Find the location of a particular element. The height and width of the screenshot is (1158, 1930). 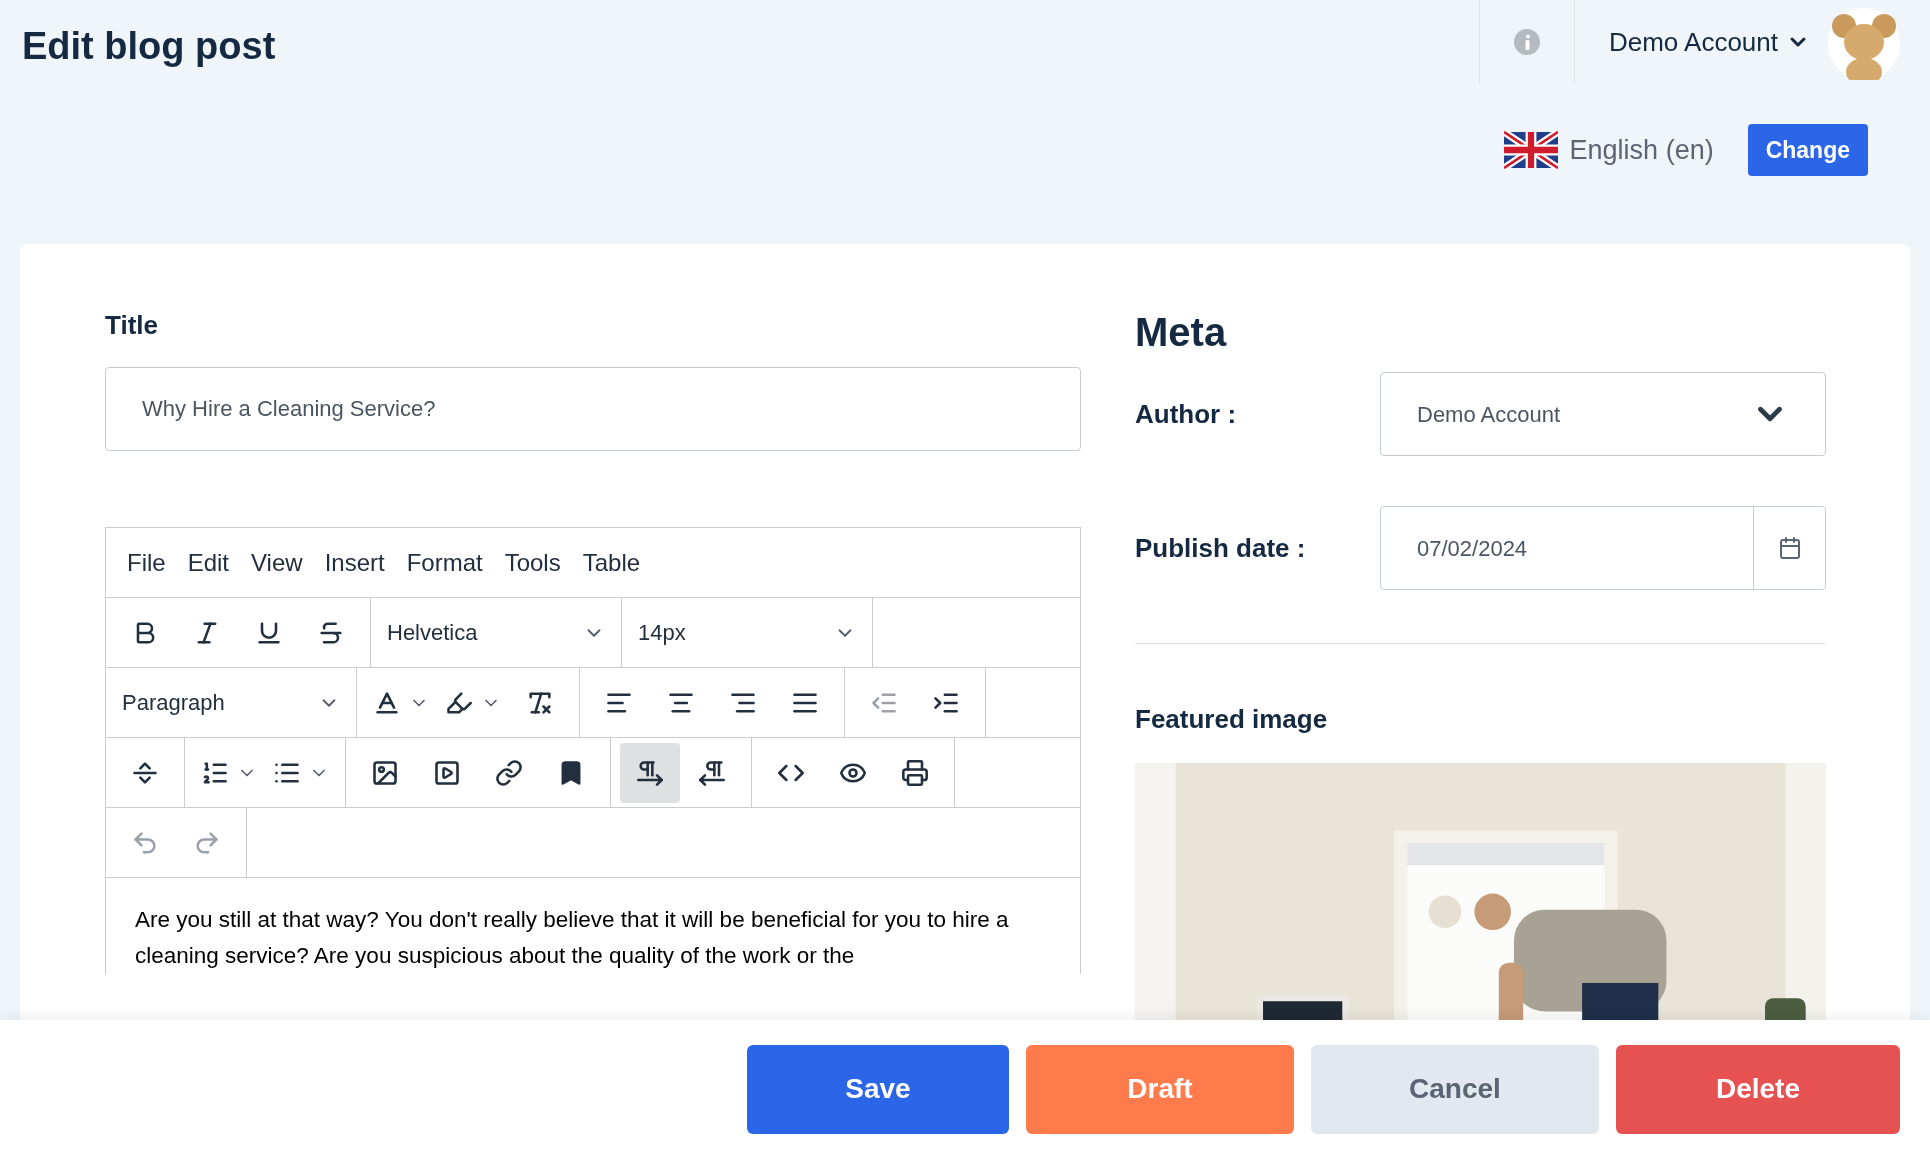

toolbar-dropdown: Helvetica is located at coordinates (496, 632).